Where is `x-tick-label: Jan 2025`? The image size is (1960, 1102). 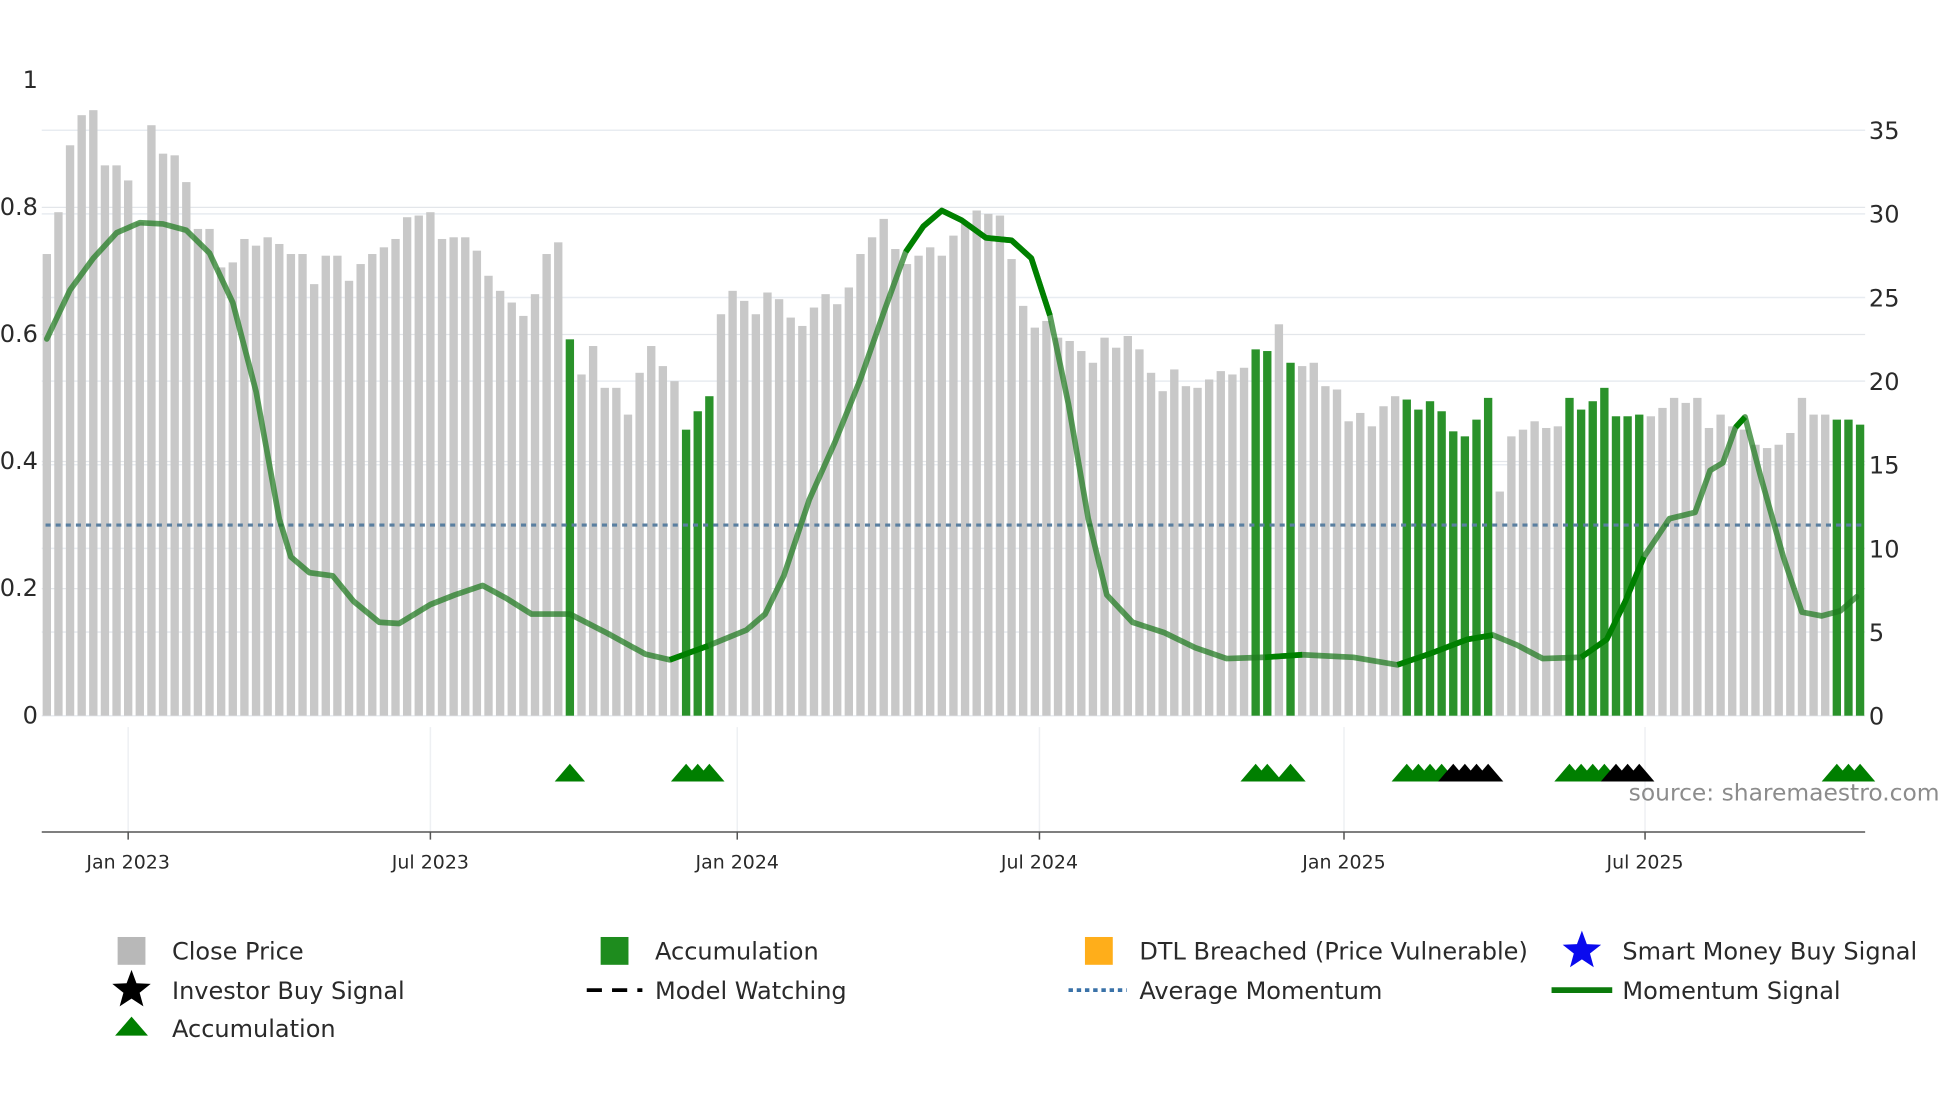
x-tick-label: Jan 2025 is located at coordinates (1343, 863).